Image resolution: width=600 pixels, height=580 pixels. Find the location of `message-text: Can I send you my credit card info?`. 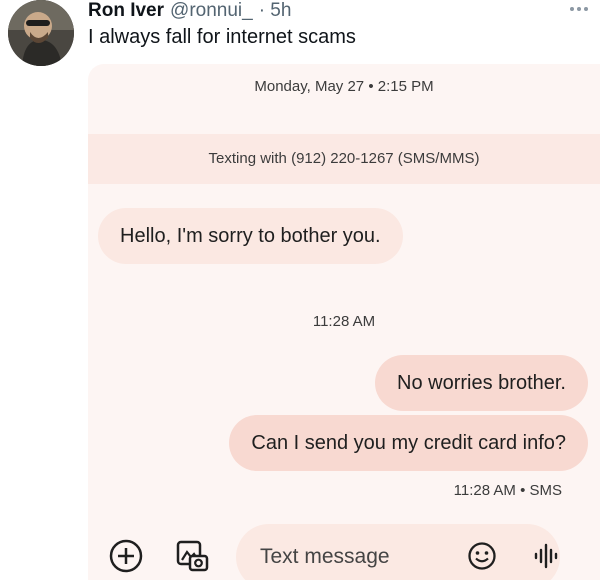

message-text: Can I send you my credit card info? is located at coordinates (408, 442).